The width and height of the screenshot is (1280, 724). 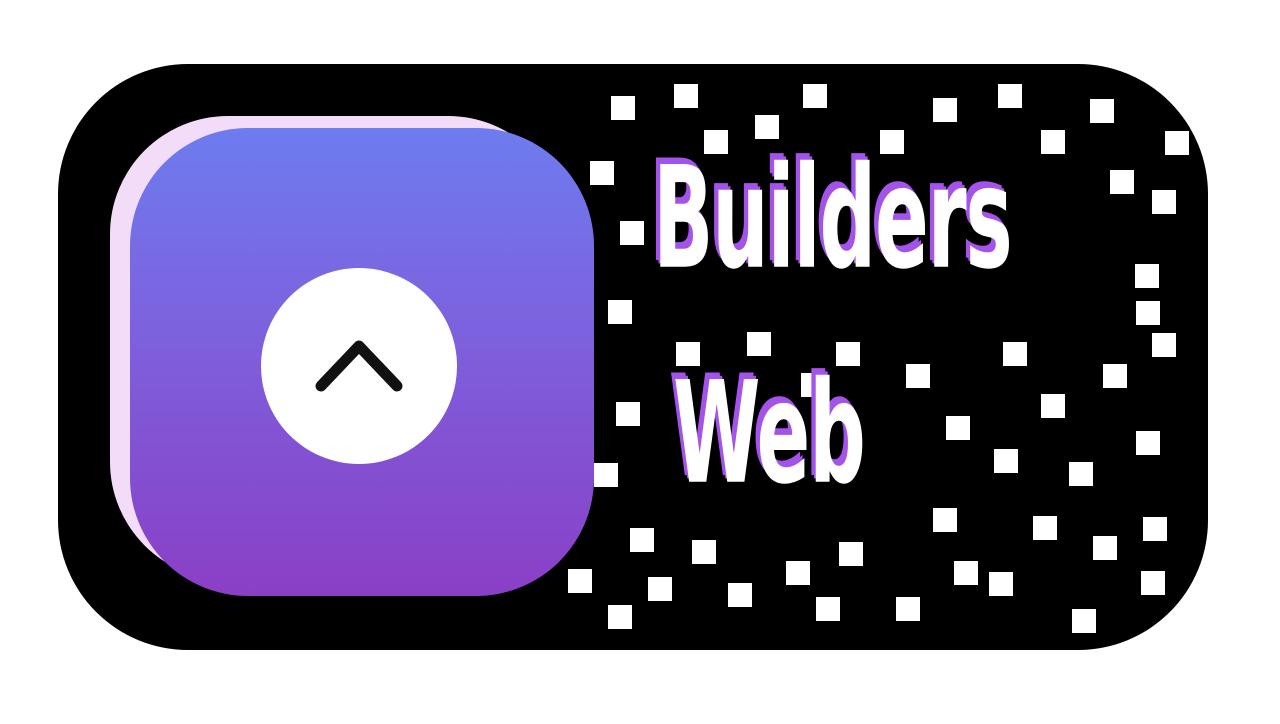 I want to click on chevron-circle, so click(x=359, y=366).